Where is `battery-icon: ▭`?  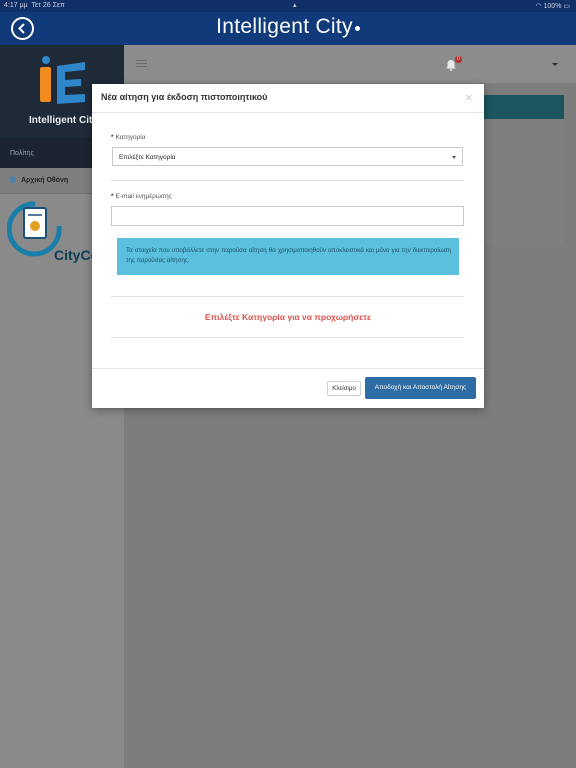 battery-icon: ▭ is located at coordinates (566, 6).